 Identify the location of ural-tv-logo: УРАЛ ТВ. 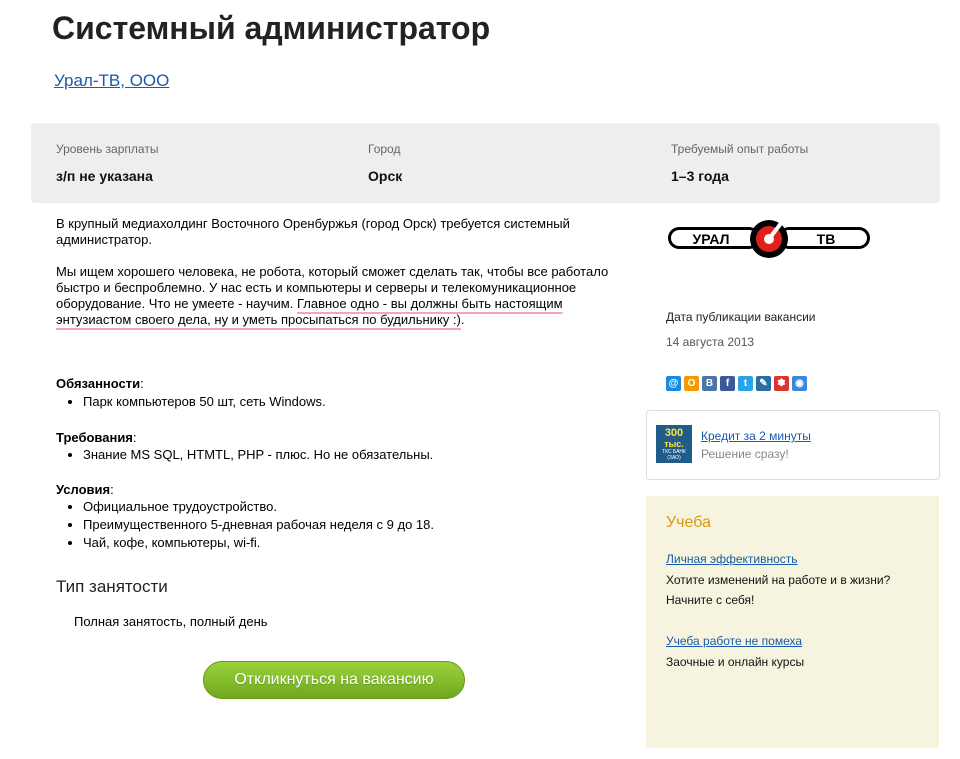
(769, 239).